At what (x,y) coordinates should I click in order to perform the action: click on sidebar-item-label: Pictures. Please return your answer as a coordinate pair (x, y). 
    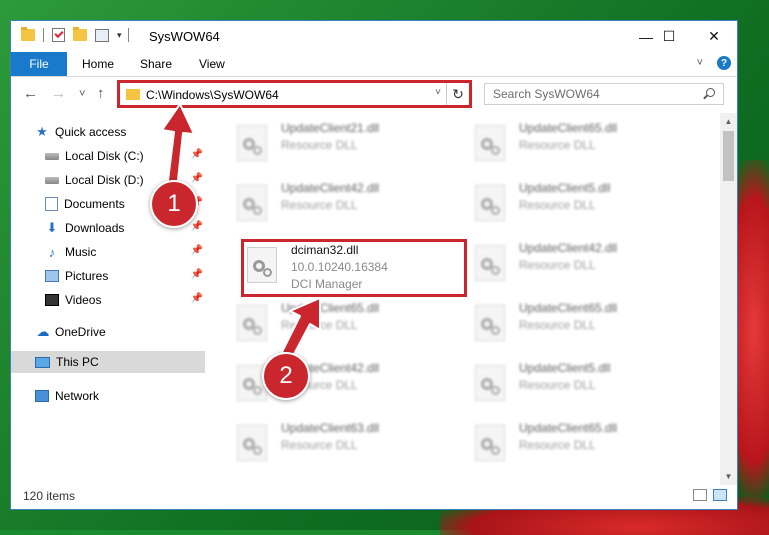
    Looking at the image, I should click on (87, 276).